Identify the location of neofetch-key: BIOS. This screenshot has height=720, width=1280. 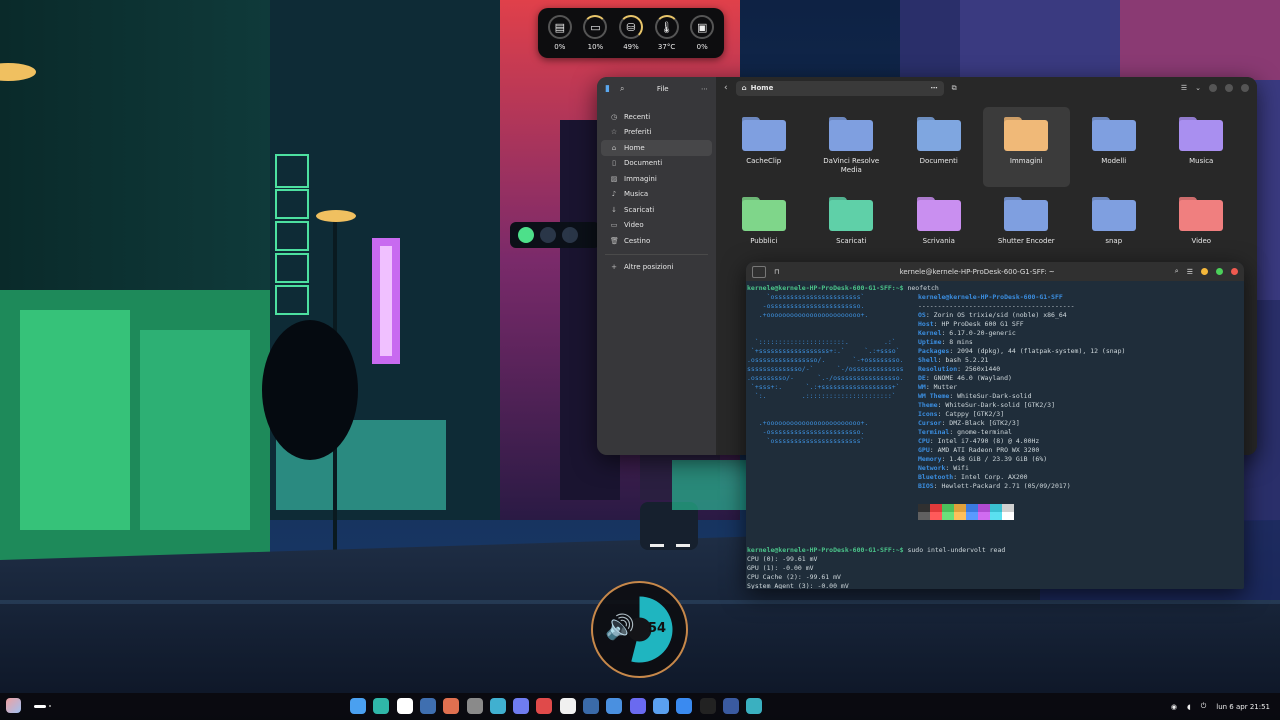
(926, 486).